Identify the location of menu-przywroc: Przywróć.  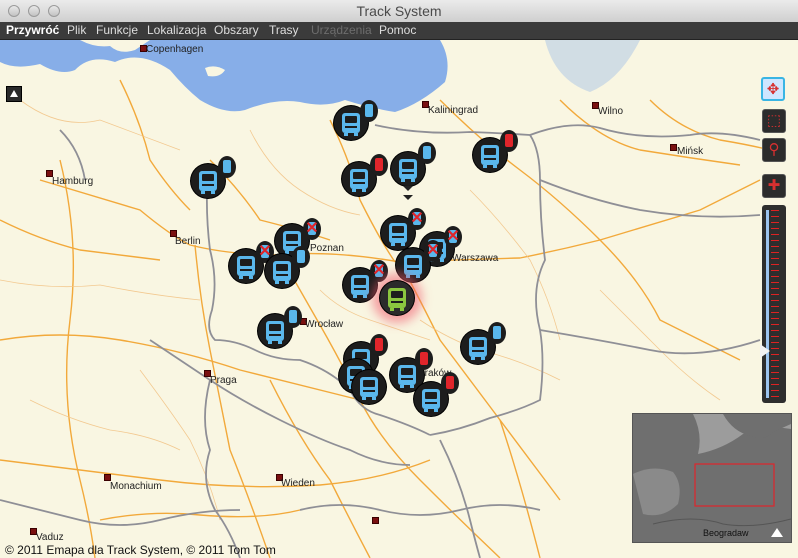
(32, 30).